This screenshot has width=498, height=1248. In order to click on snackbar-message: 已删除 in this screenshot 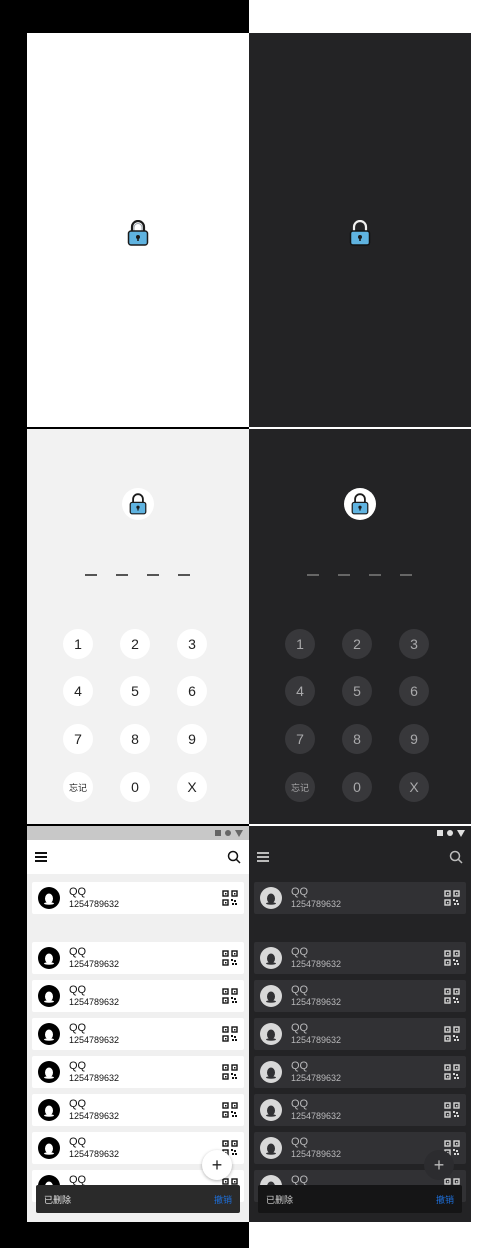, I will do `click(280, 1199)`.